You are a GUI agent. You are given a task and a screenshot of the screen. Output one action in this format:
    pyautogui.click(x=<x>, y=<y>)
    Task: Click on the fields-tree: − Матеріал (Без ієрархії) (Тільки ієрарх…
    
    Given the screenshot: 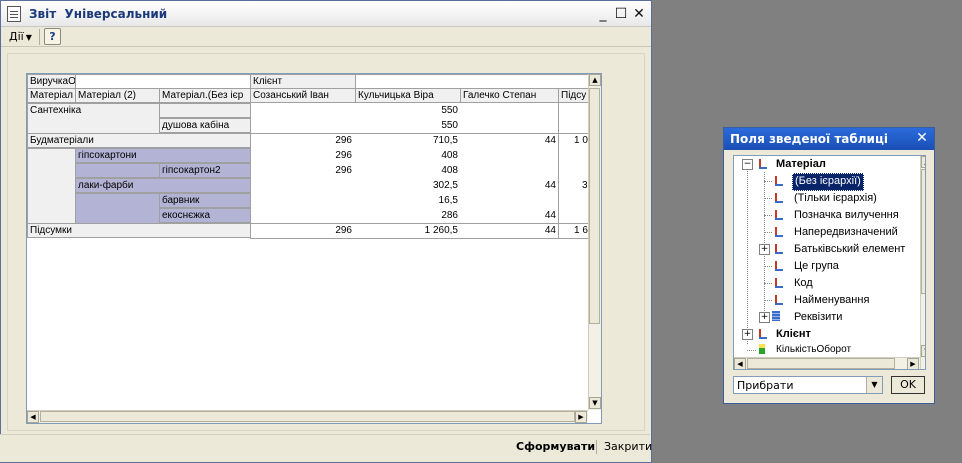 What is the action you would take?
    pyautogui.click(x=829, y=262)
    